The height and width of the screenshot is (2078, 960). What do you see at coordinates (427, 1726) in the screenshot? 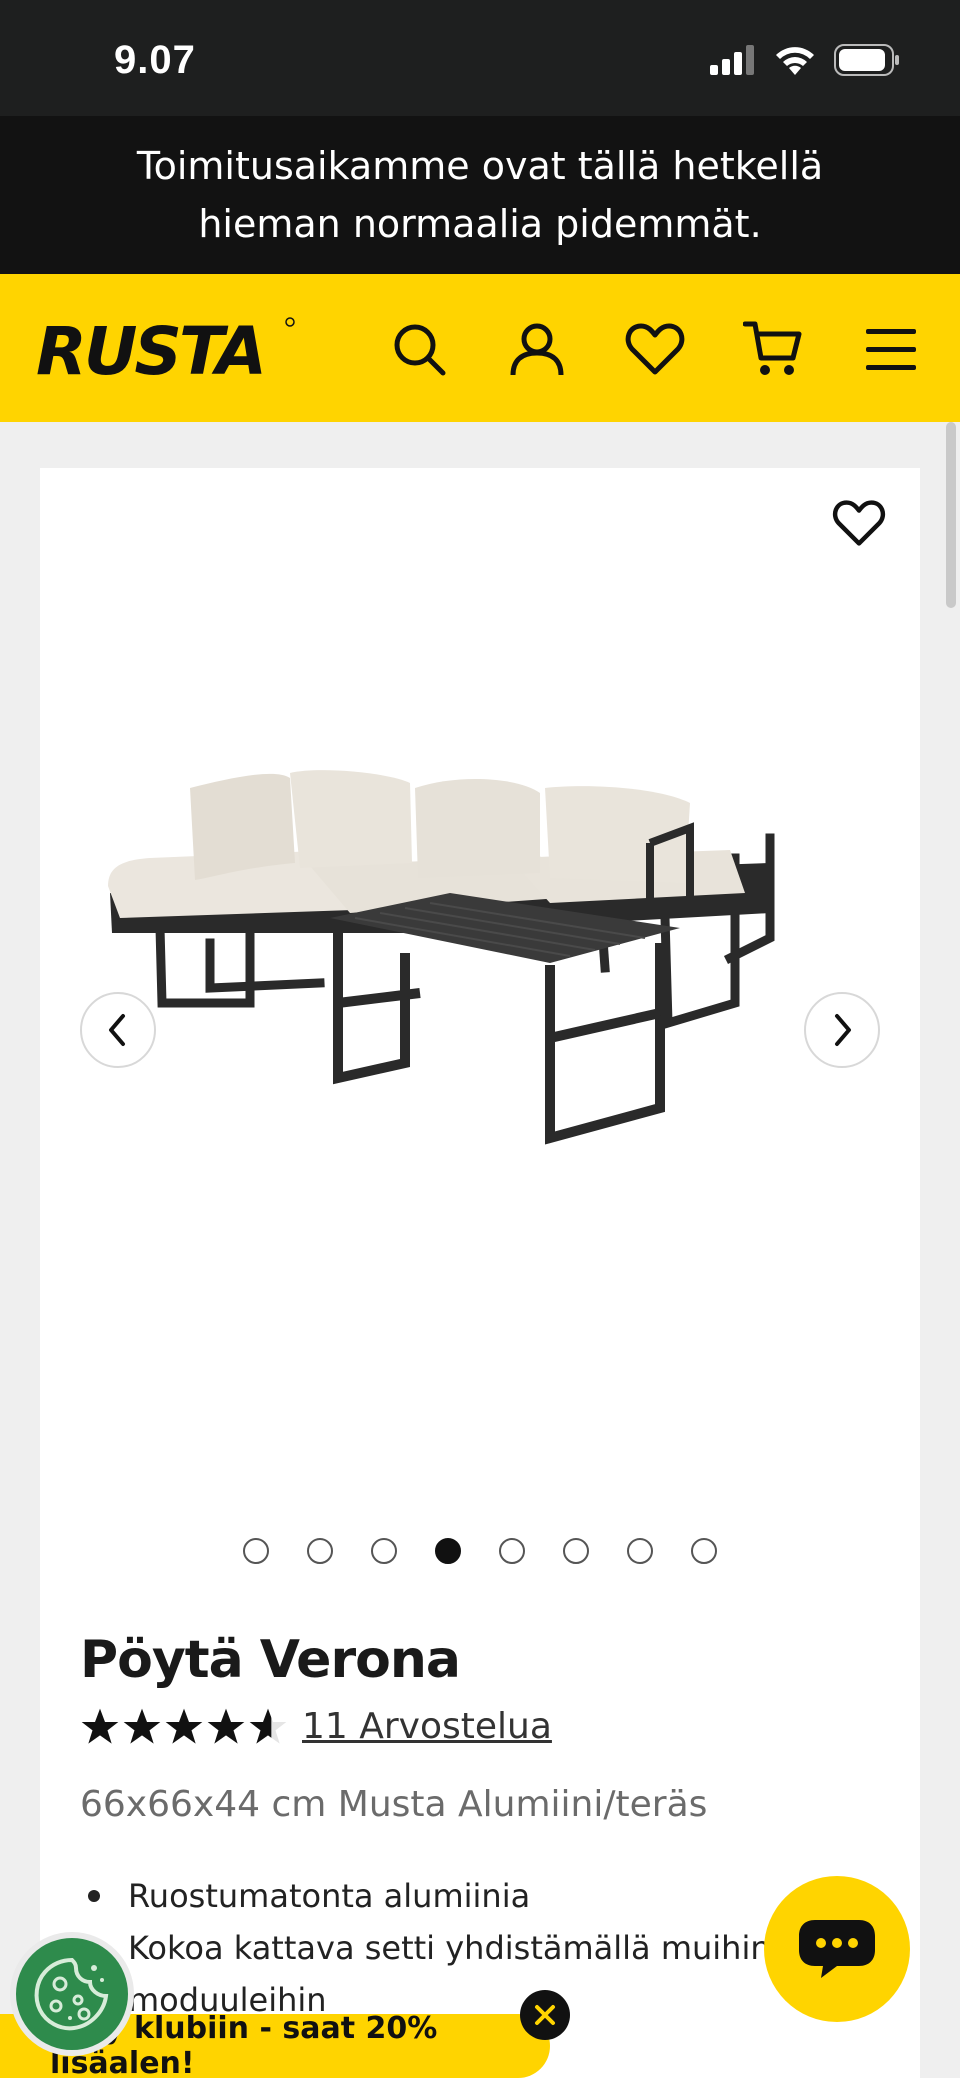
I see `reviews-link: 11 Arvostelua` at bounding box center [427, 1726].